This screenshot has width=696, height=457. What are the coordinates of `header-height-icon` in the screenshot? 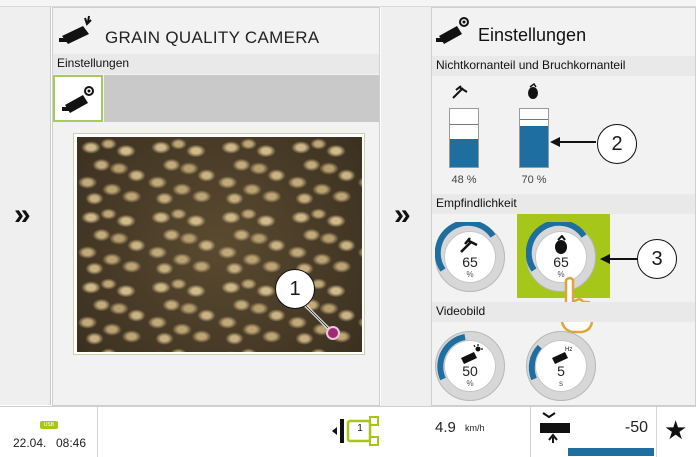 It's located at (555, 427).